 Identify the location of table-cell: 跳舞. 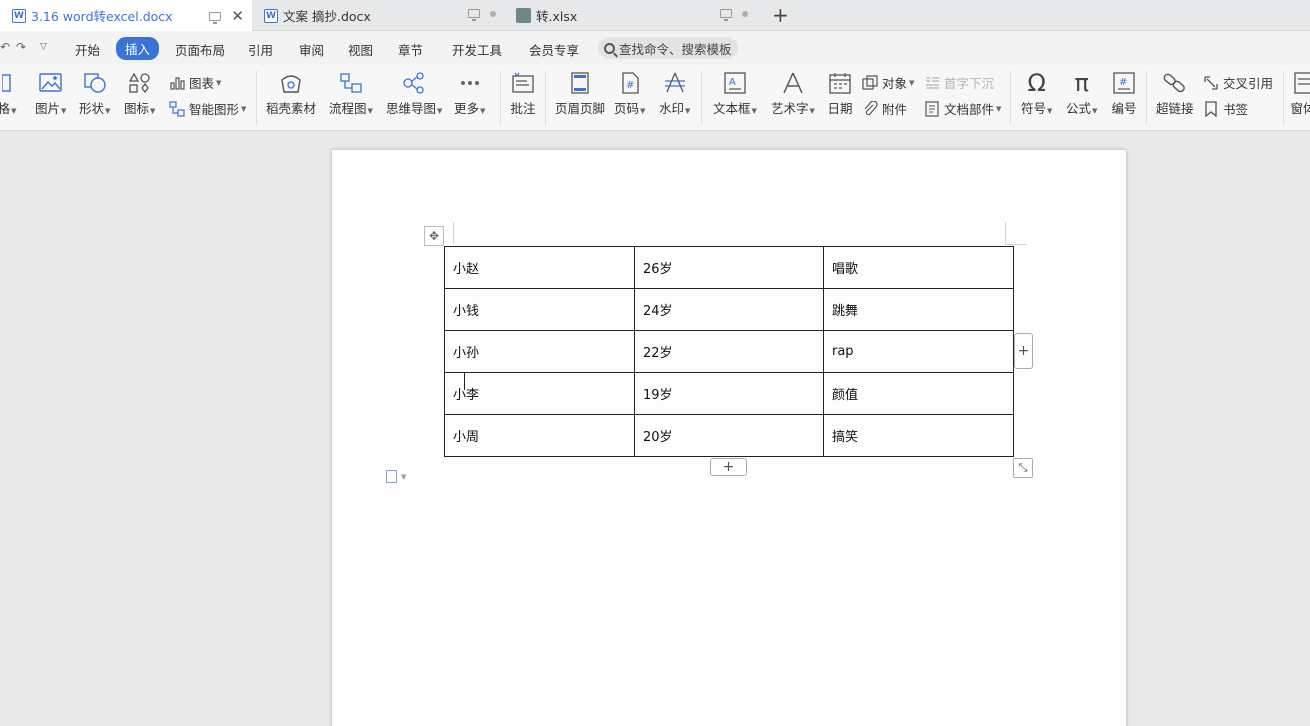
(918, 309).